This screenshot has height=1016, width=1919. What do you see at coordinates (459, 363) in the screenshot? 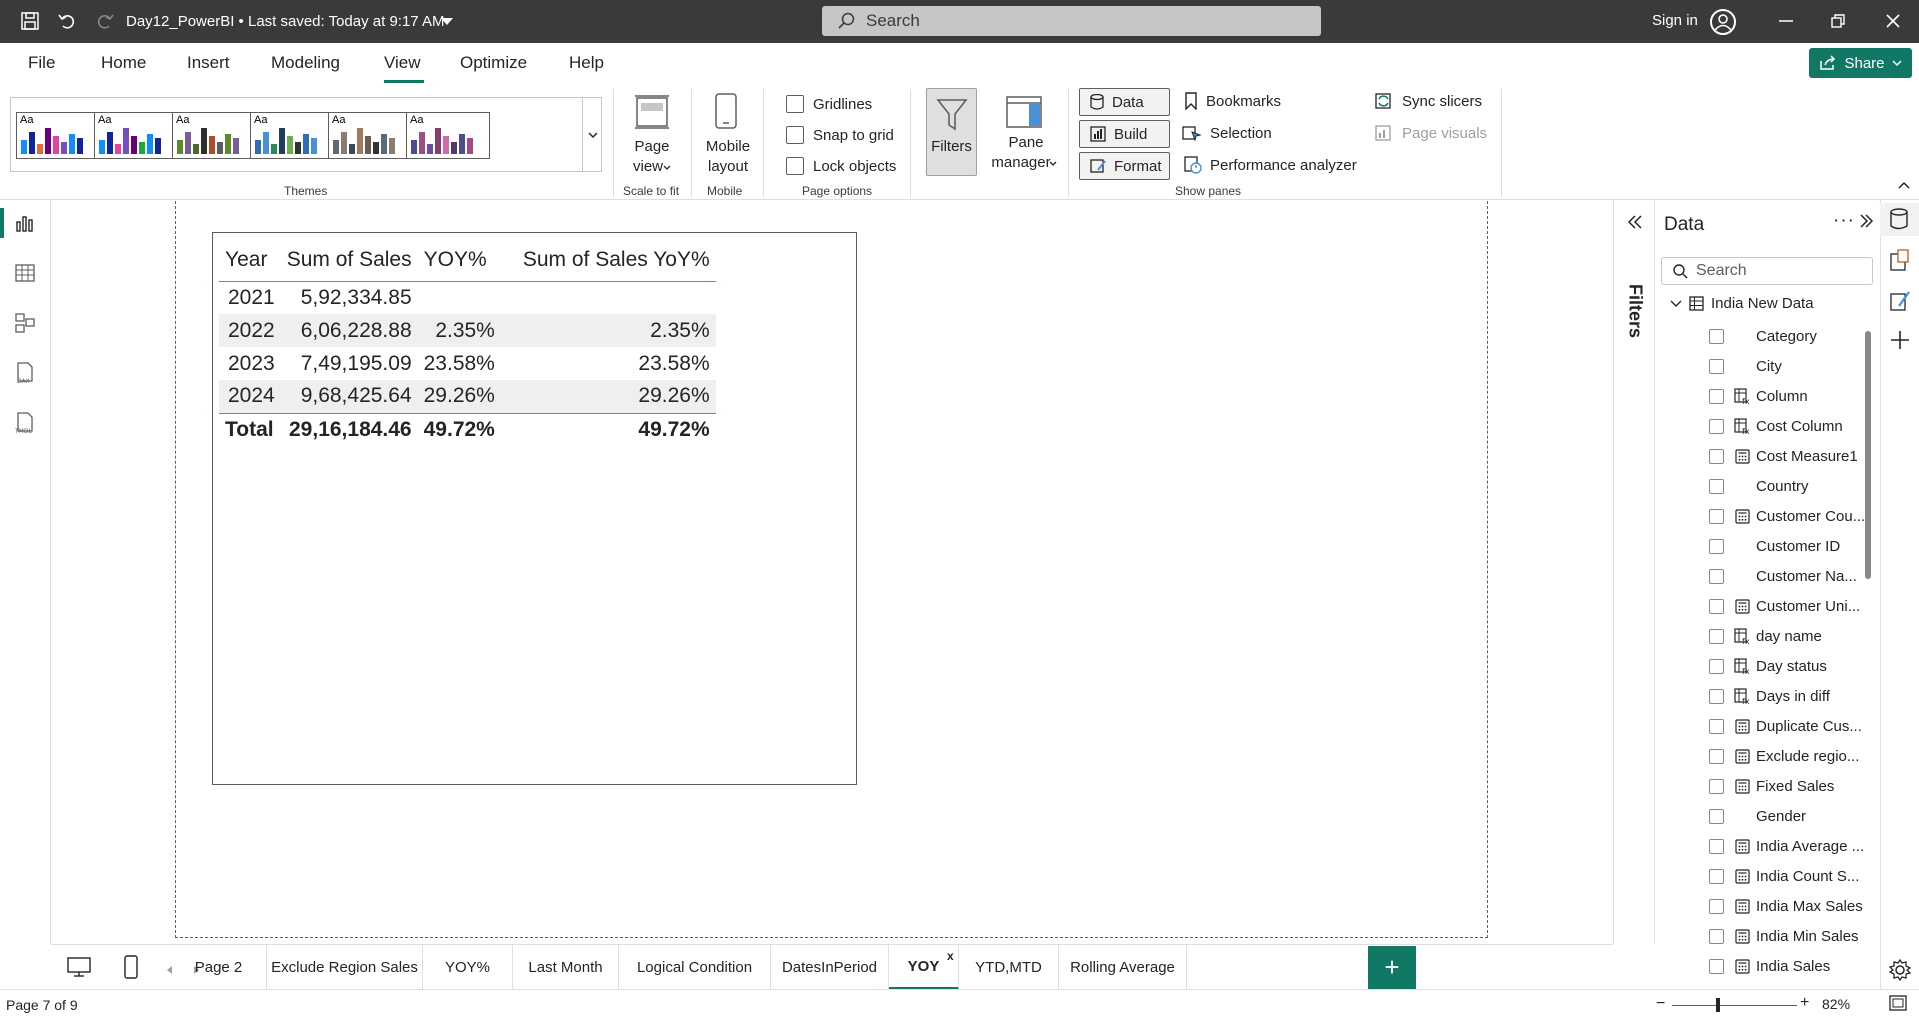
I see `table-cell: 23.58%` at bounding box center [459, 363].